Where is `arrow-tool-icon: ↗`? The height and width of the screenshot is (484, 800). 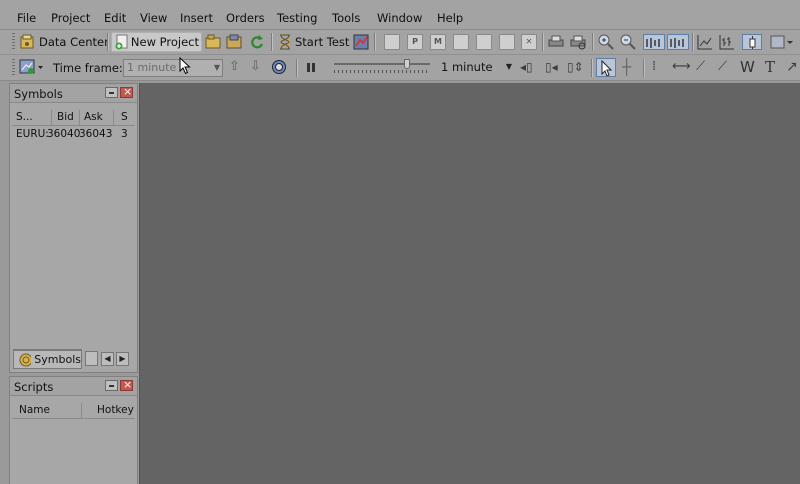 arrow-tool-icon: ↗ is located at coordinates (792, 67).